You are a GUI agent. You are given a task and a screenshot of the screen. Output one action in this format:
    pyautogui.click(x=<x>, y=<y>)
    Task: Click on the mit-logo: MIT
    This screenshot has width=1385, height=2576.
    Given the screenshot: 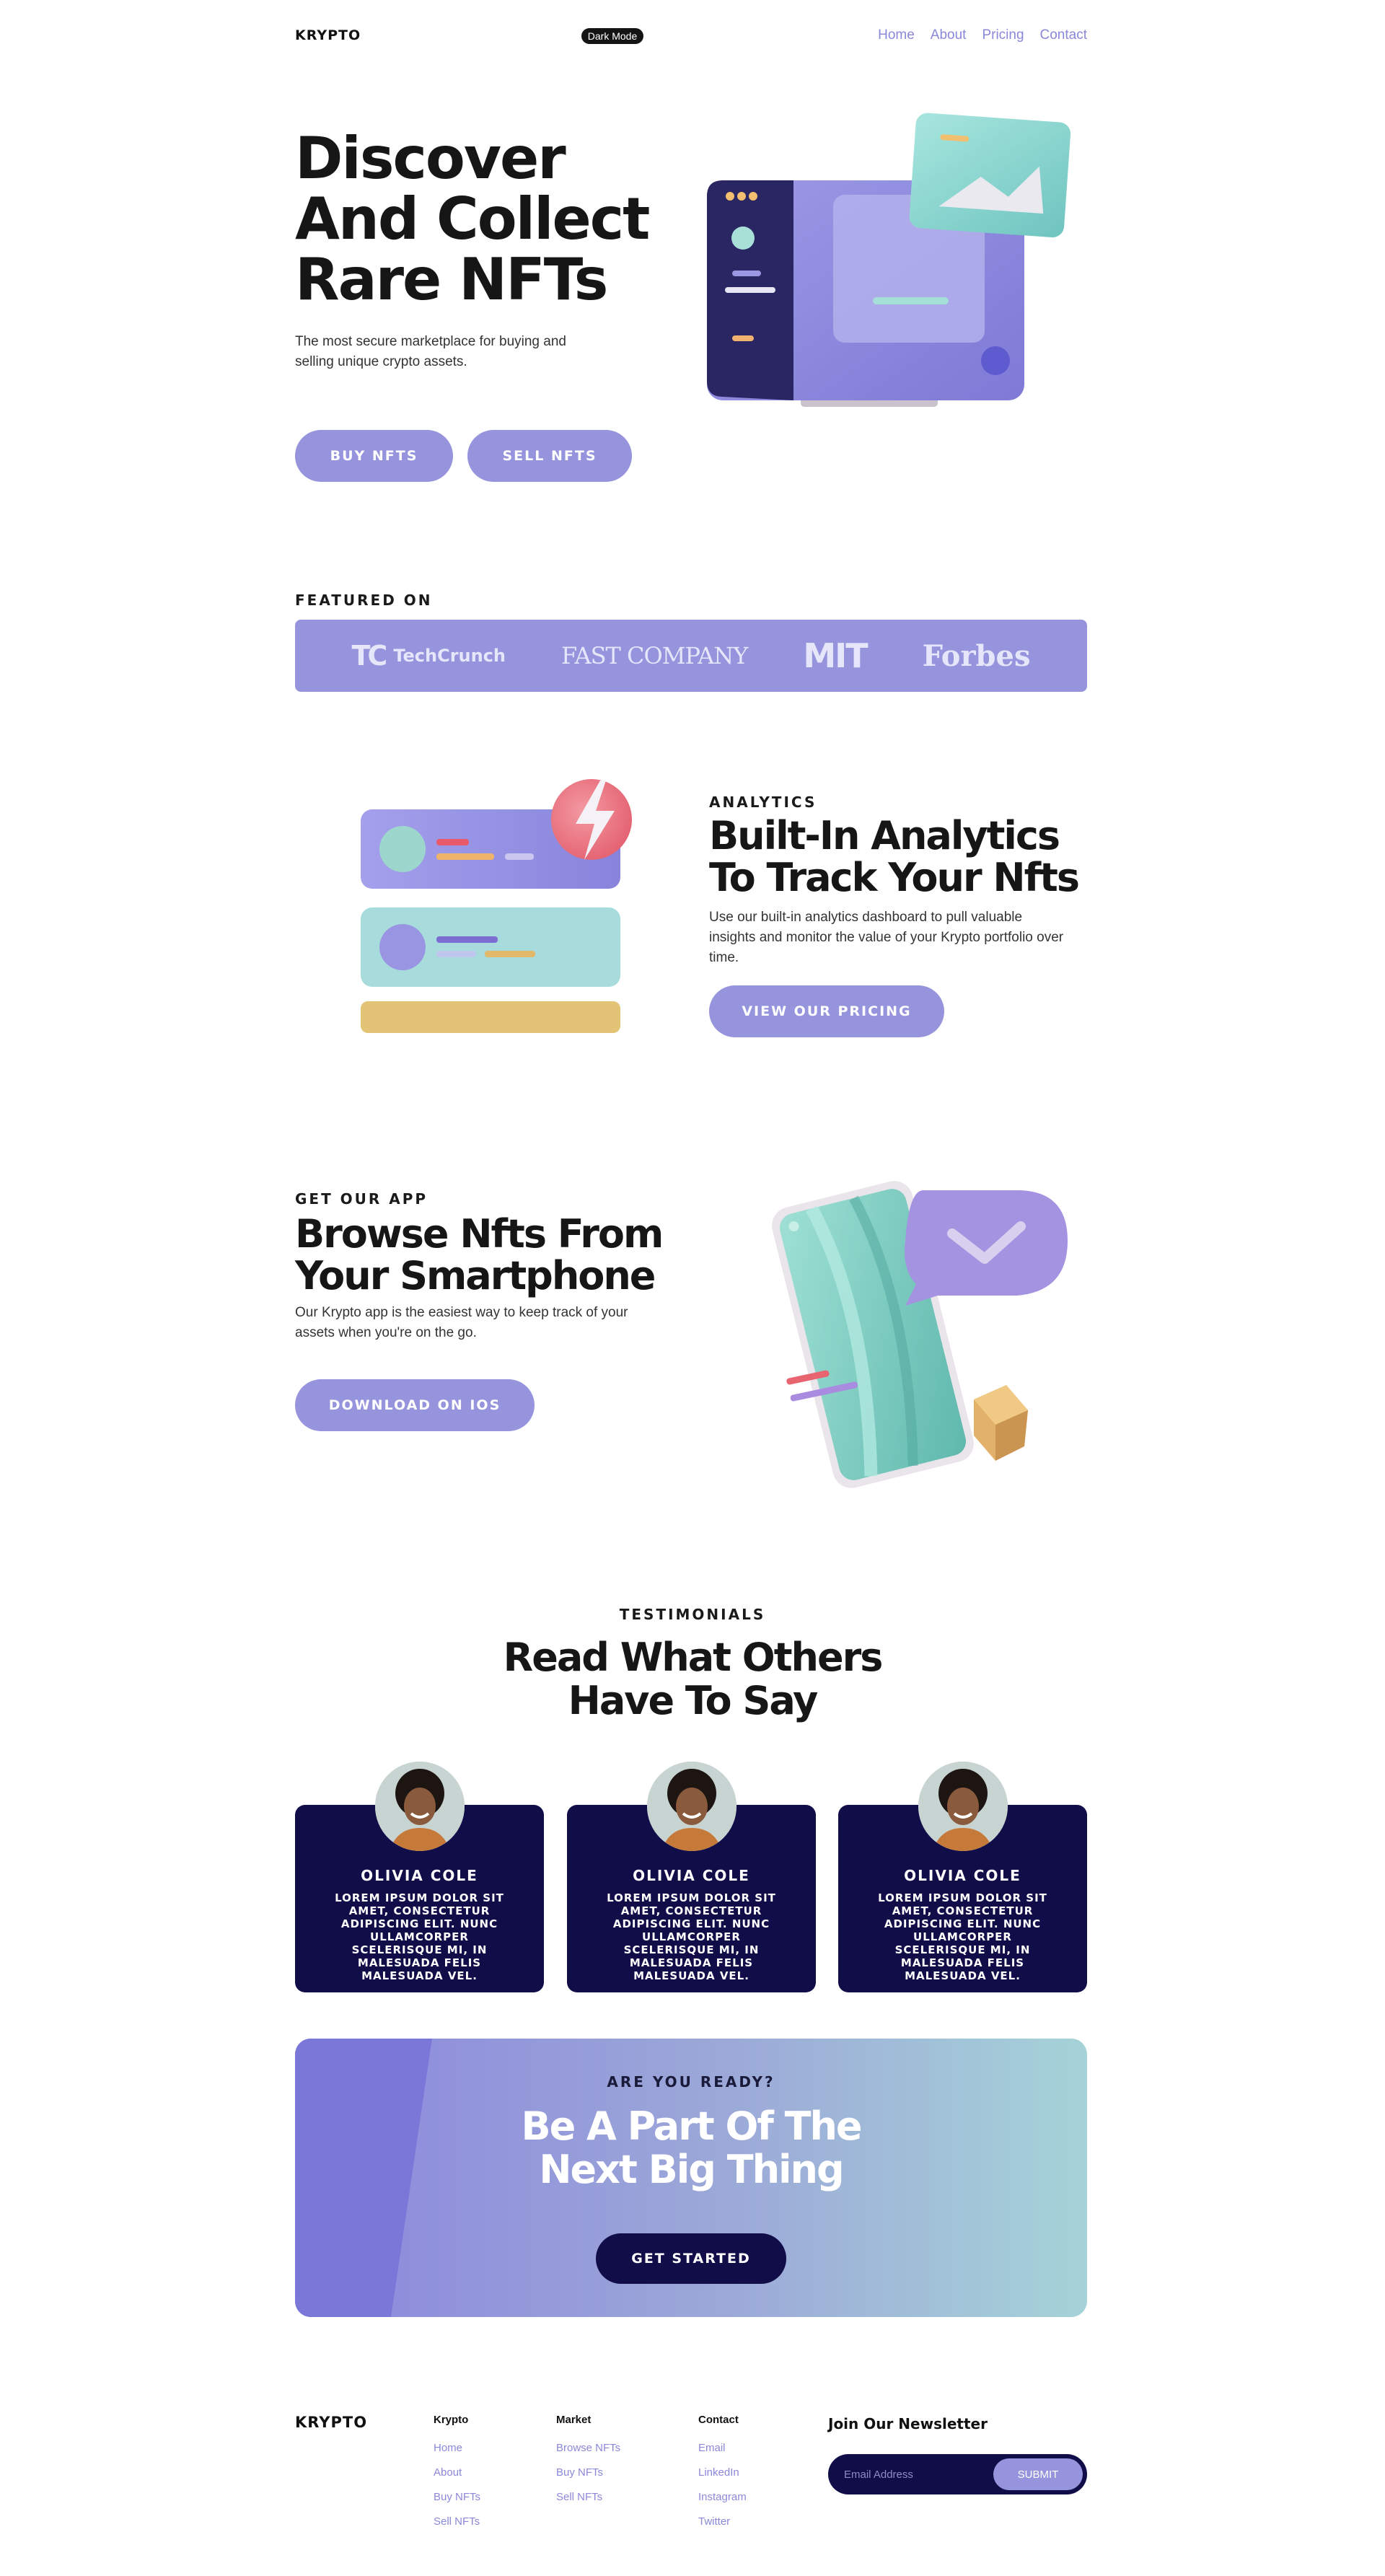 What is the action you would take?
    pyautogui.click(x=835, y=655)
    